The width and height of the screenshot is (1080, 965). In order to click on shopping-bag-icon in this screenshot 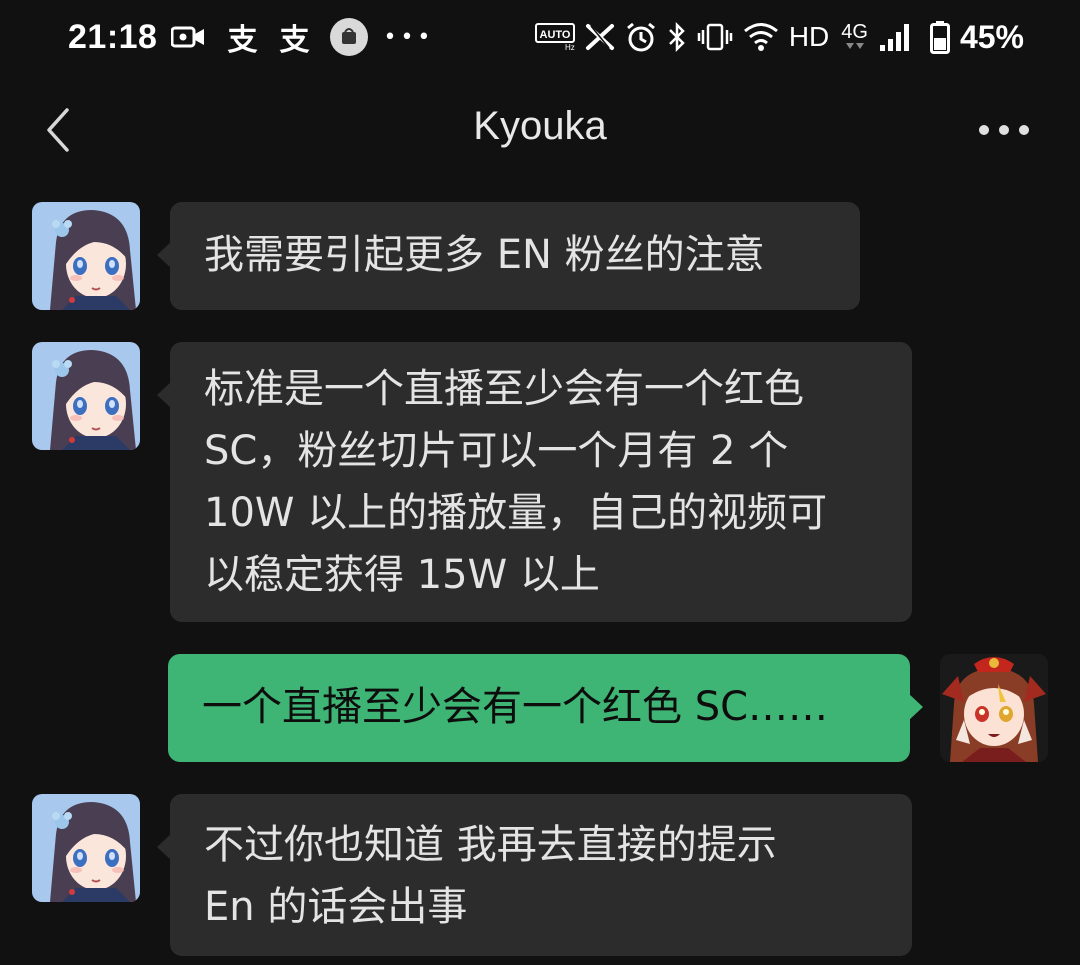, I will do `click(349, 37)`.